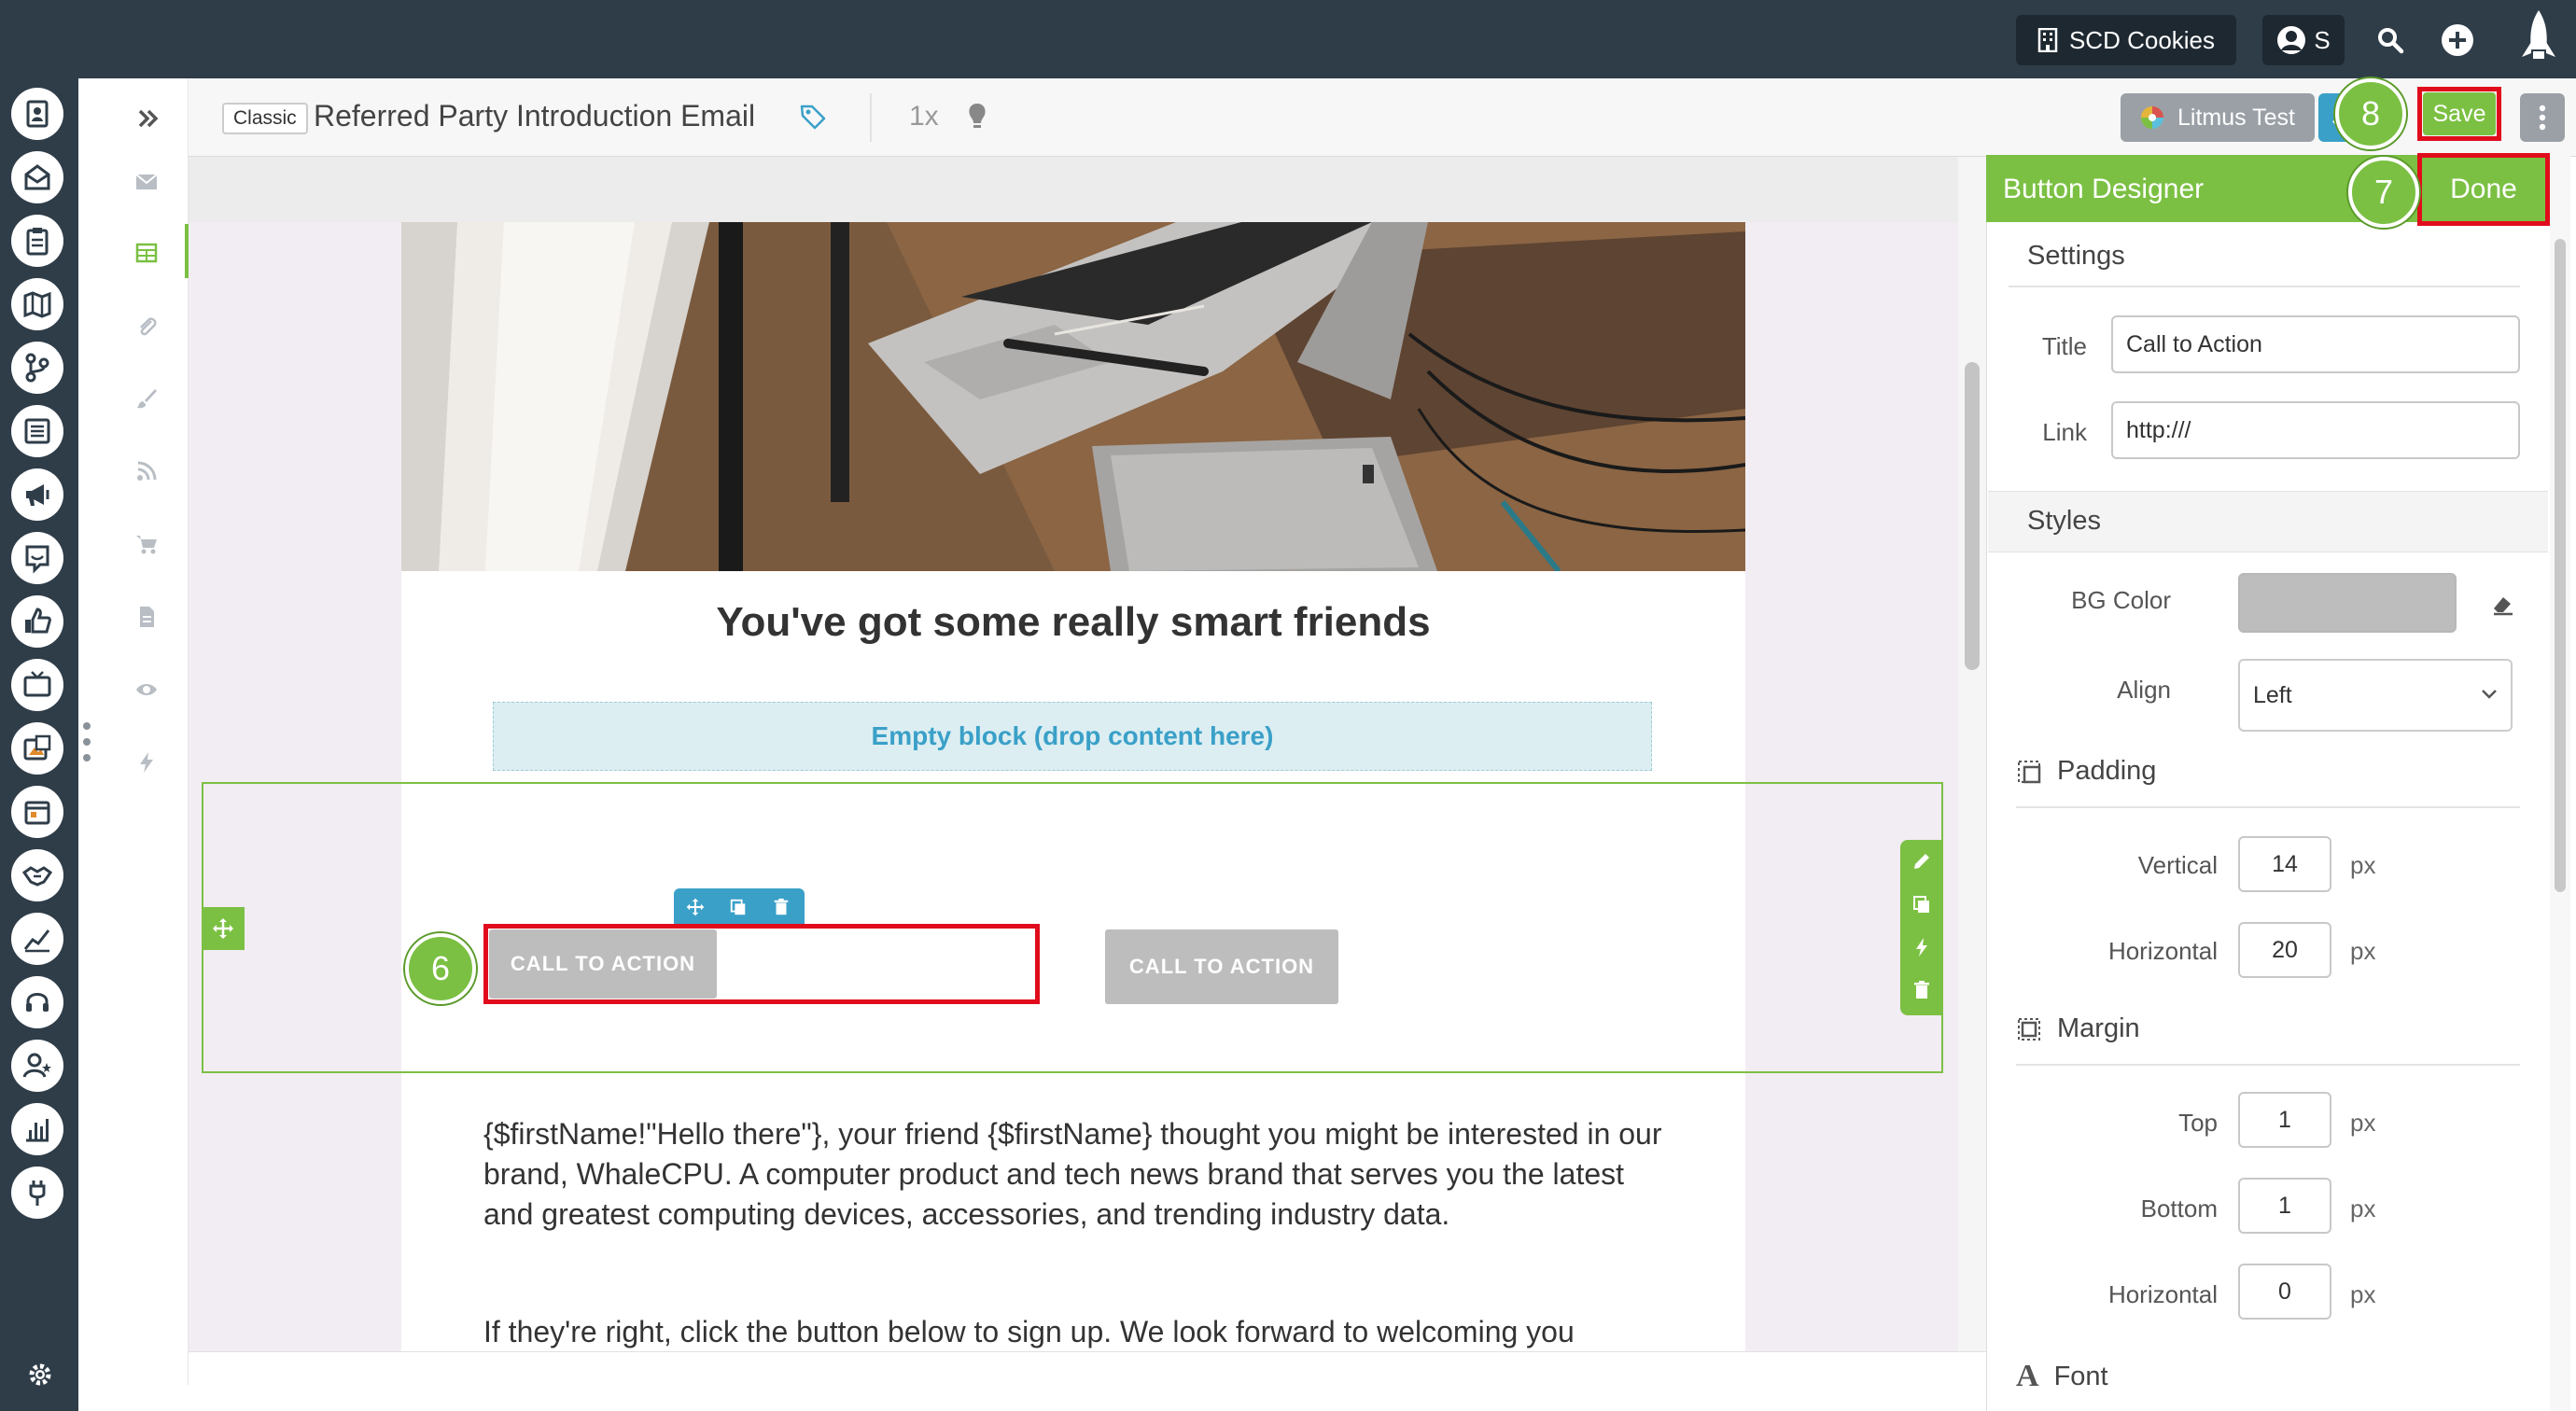 The image size is (2576, 1411). I want to click on lightbulb-icon, so click(977, 117).